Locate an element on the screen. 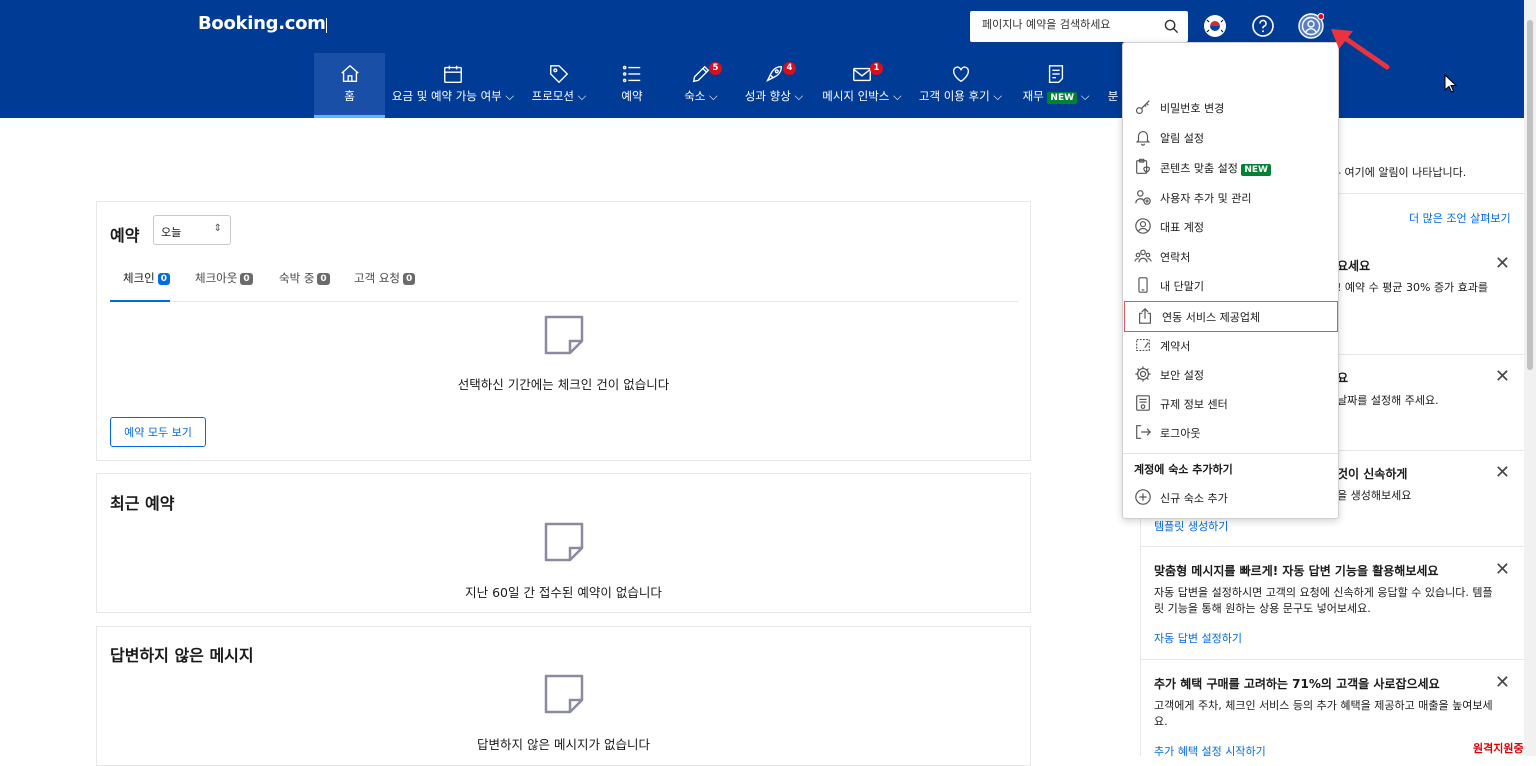 This screenshot has width=1536, height=766. tip-card-3-text: 을 생성해보세요 is located at coordinates (1374, 495).